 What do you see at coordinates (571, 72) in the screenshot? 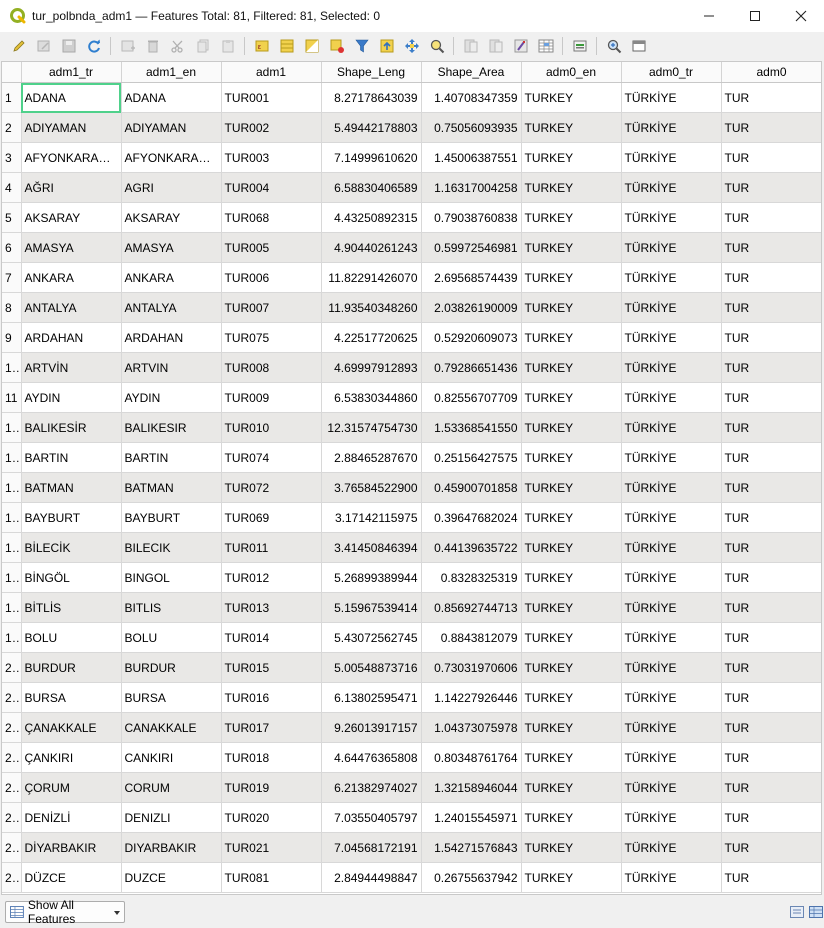
I see `column-header-adm0_en: adm0_en` at bounding box center [571, 72].